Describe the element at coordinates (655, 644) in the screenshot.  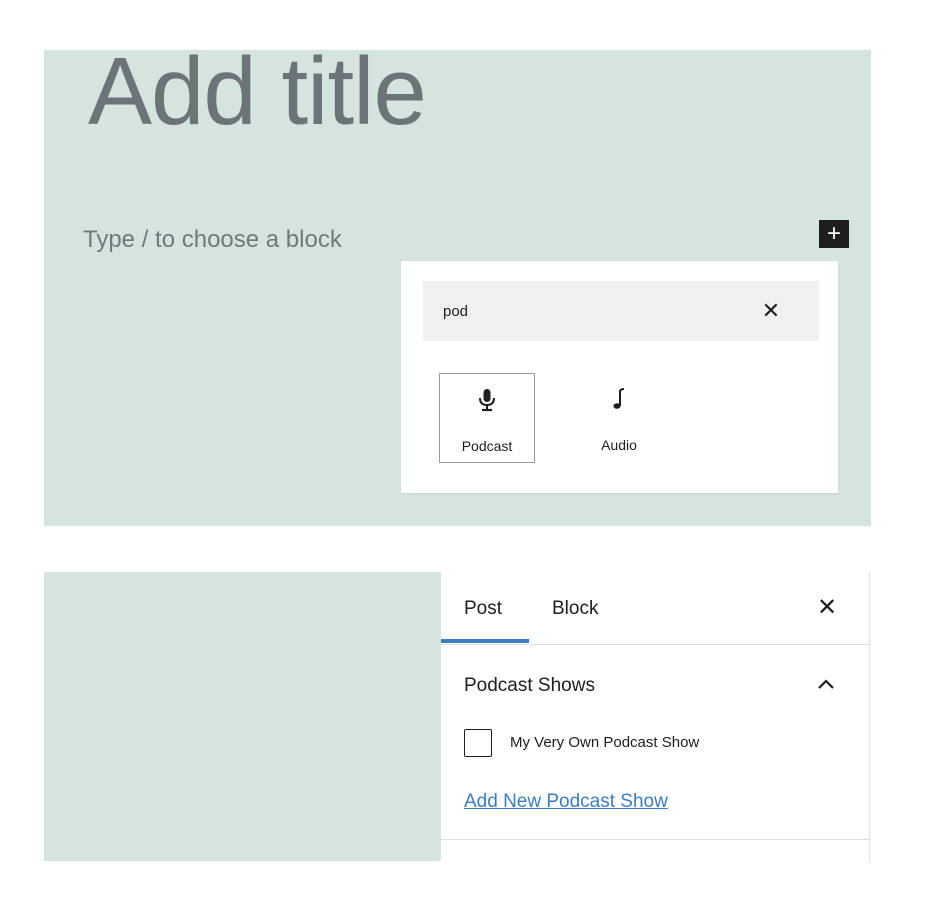
I see `tabs-divider` at that location.